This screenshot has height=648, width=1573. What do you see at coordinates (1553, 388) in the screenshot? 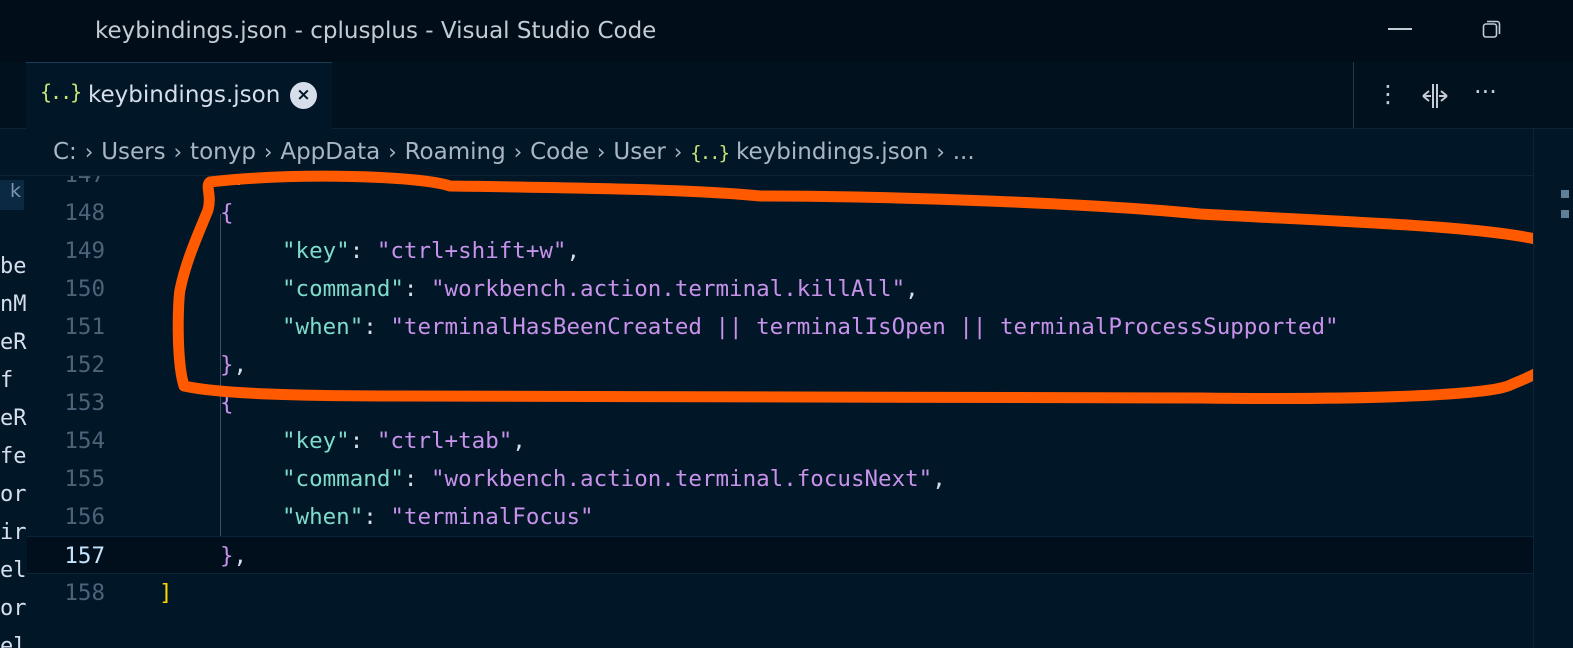
I see `vertical-scrollbar` at bounding box center [1553, 388].